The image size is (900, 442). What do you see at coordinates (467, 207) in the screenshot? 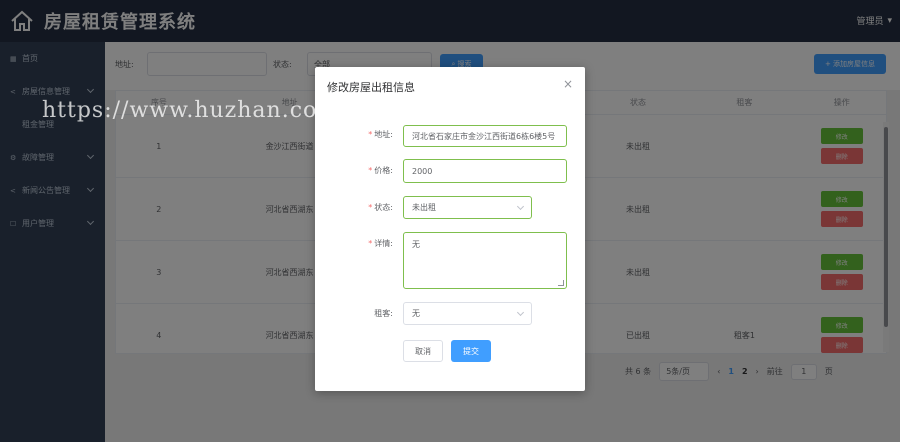
I see `status-select: 未出租` at bounding box center [467, 207].